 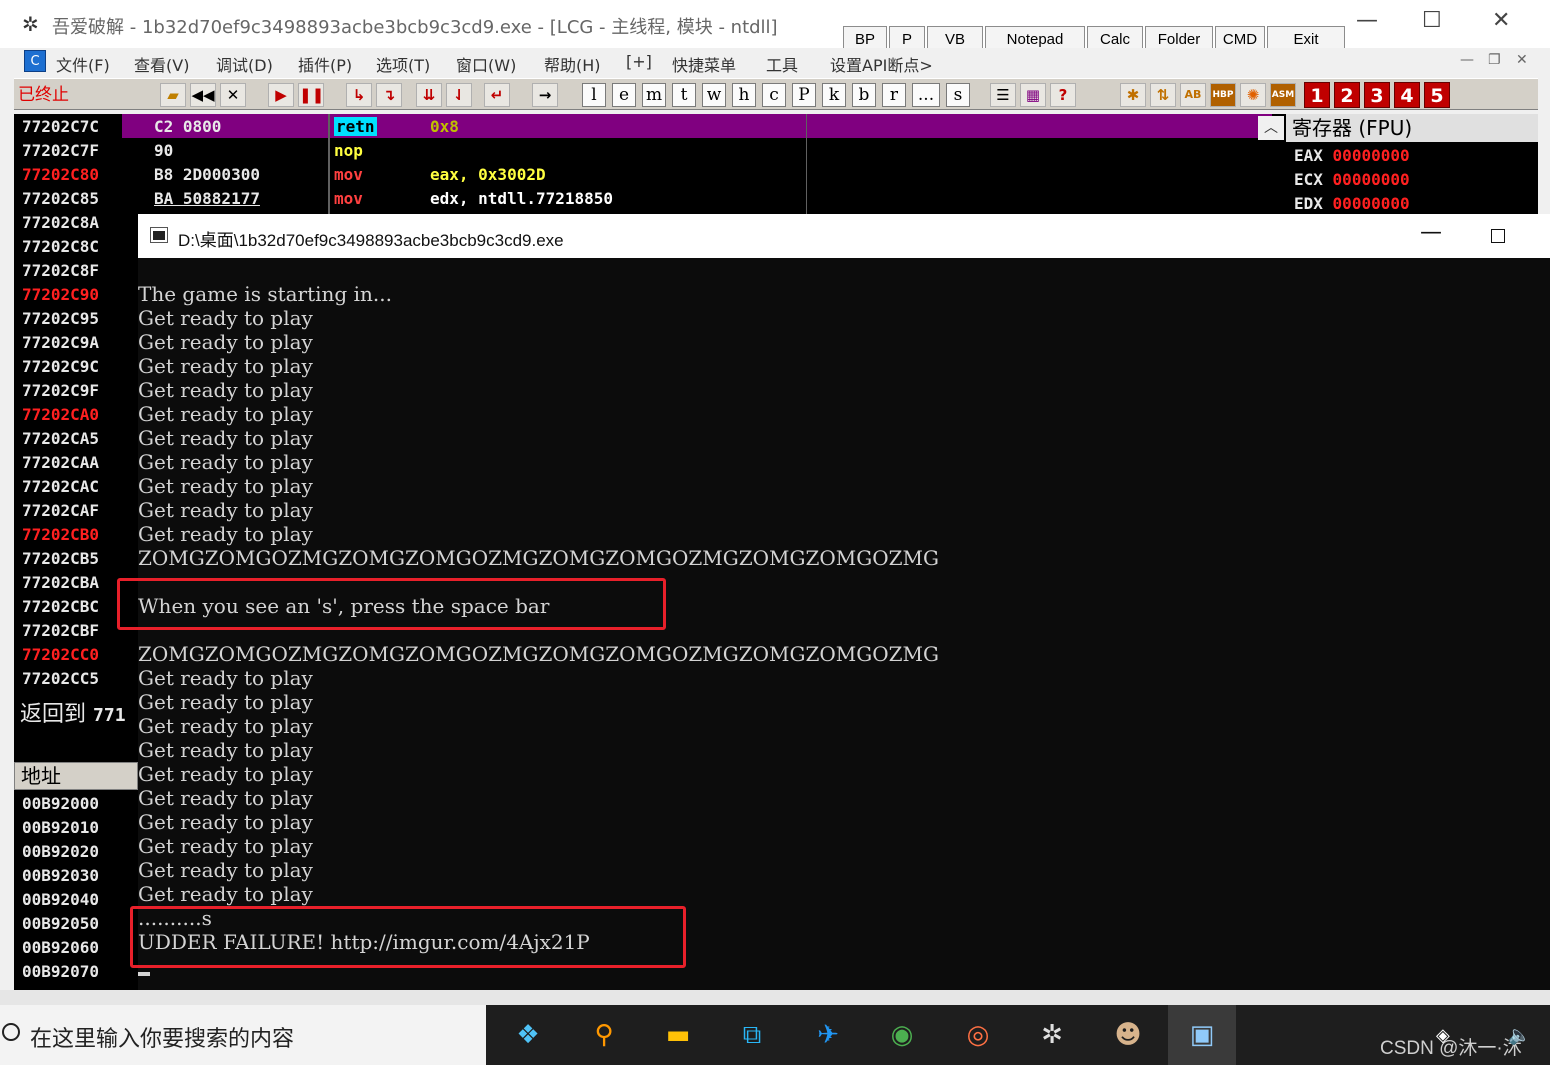 I want to click on address-row: 77202C8C, so click(x=60, y=246).